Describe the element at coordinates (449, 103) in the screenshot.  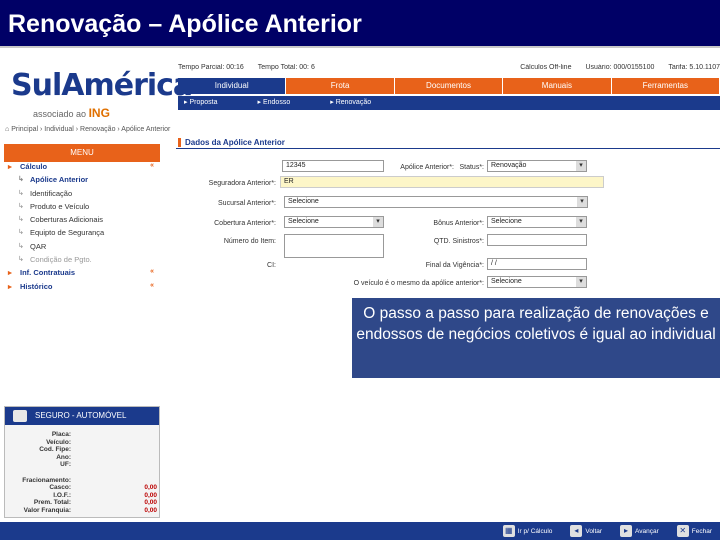
I see `sub-tabs: ▸ Proposta ▸ Endosso ▸ Renovação` at that location.